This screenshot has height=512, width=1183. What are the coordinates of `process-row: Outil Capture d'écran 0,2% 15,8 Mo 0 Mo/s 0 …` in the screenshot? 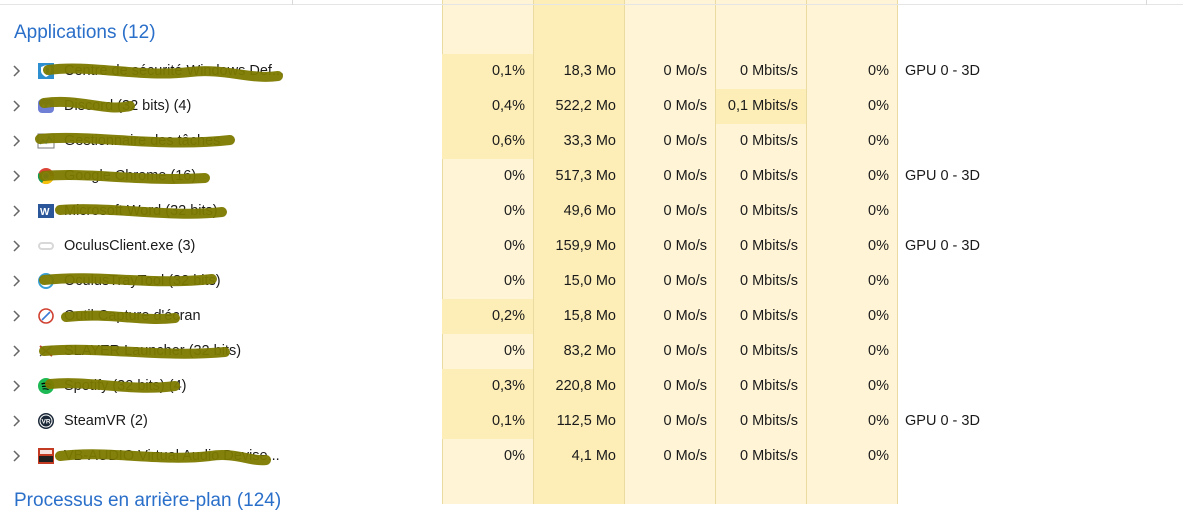 It's located at (591, 316).